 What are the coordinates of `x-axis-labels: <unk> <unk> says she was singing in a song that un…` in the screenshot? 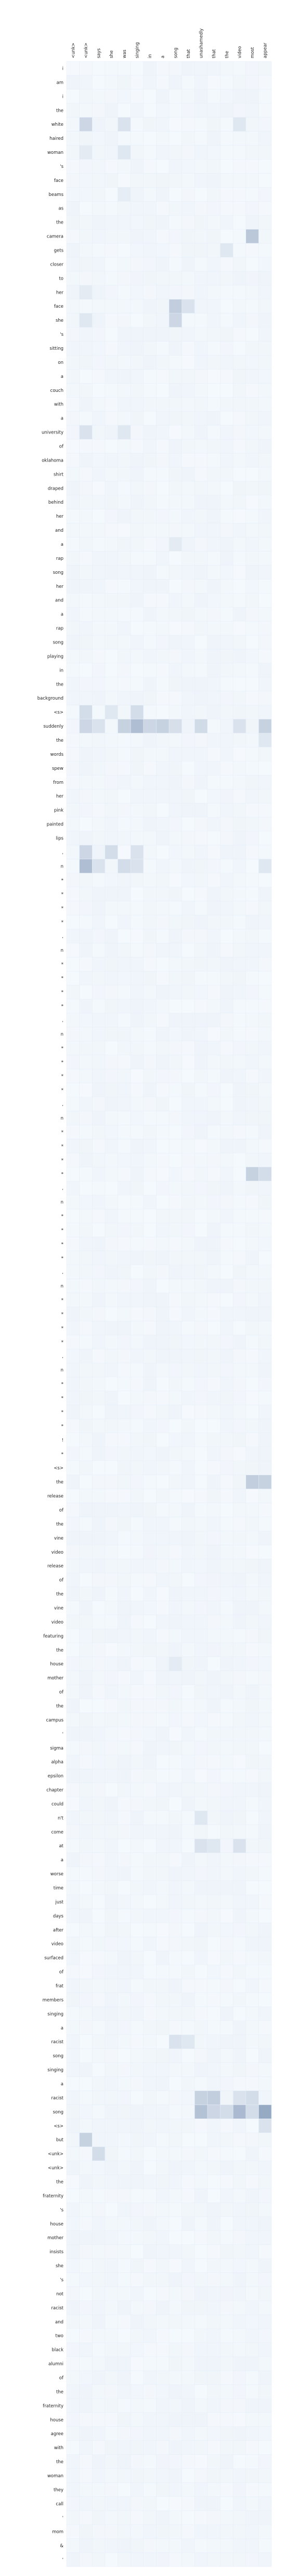 It's located at (169, 44).